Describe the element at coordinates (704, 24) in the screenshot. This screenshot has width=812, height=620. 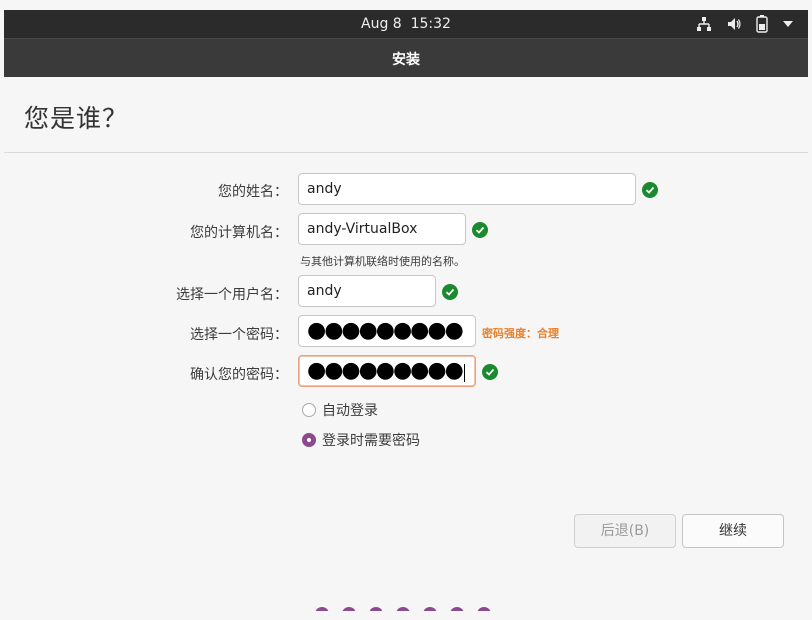
I see `network-icon` at that location.